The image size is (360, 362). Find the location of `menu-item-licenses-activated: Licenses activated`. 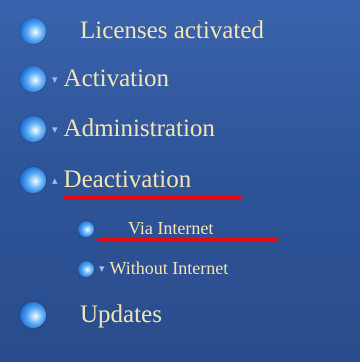

menu-item-licenses-activated: Licenses activated is located at coordinates (142, 31).